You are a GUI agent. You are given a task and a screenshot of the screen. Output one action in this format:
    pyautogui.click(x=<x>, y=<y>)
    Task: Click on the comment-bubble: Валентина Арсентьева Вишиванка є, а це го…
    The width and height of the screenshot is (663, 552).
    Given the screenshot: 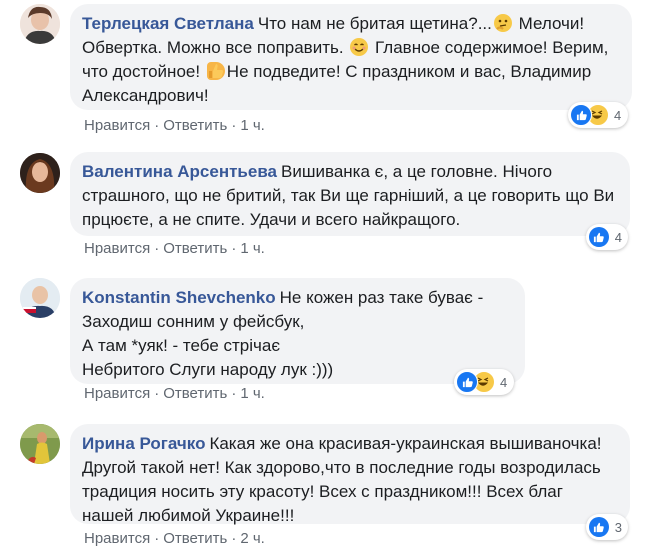 What is the action you would take?
    pyautogui.click(x=350, y=194)
    